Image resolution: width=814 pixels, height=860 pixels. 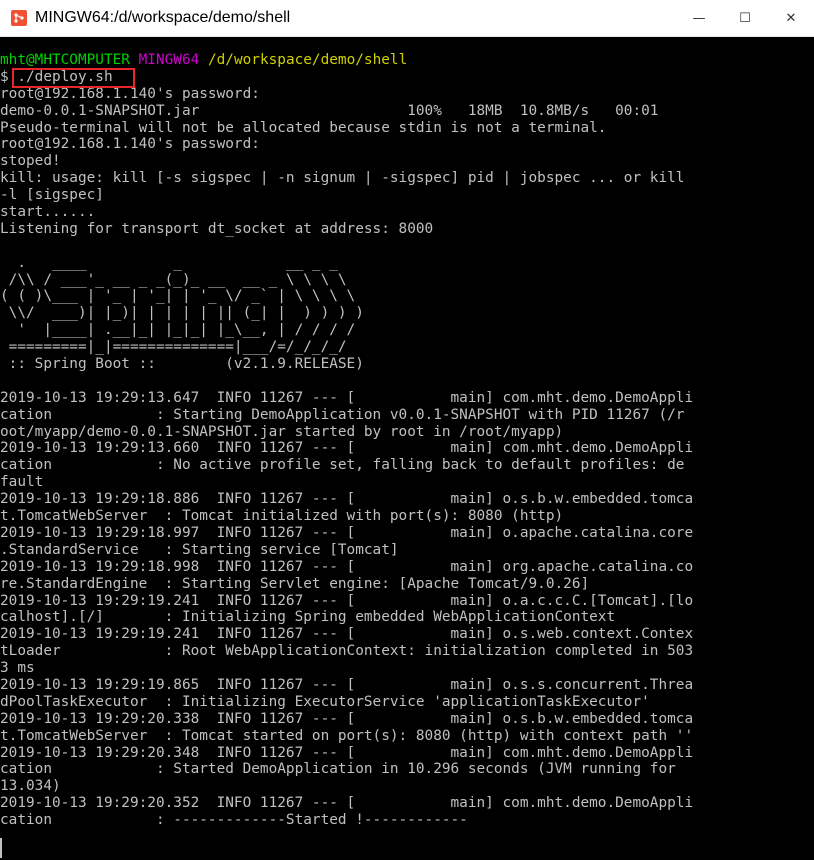 I want to click on title-bar: MINGW64:/d/workspace/demo/shell — ☐ ✕, so click(x=407, y=18).